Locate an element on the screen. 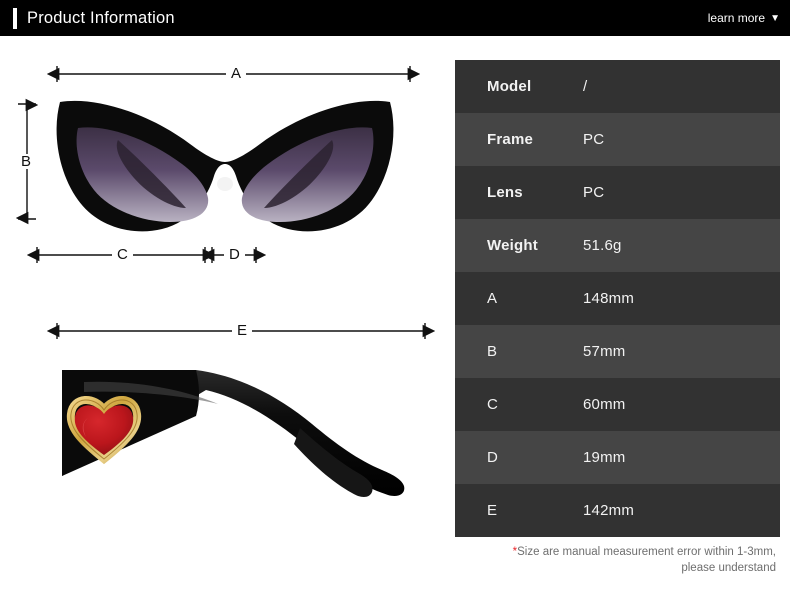 This screenshot has width=790, height=602. spec-key: Frame is located at coordinates (510, 139).